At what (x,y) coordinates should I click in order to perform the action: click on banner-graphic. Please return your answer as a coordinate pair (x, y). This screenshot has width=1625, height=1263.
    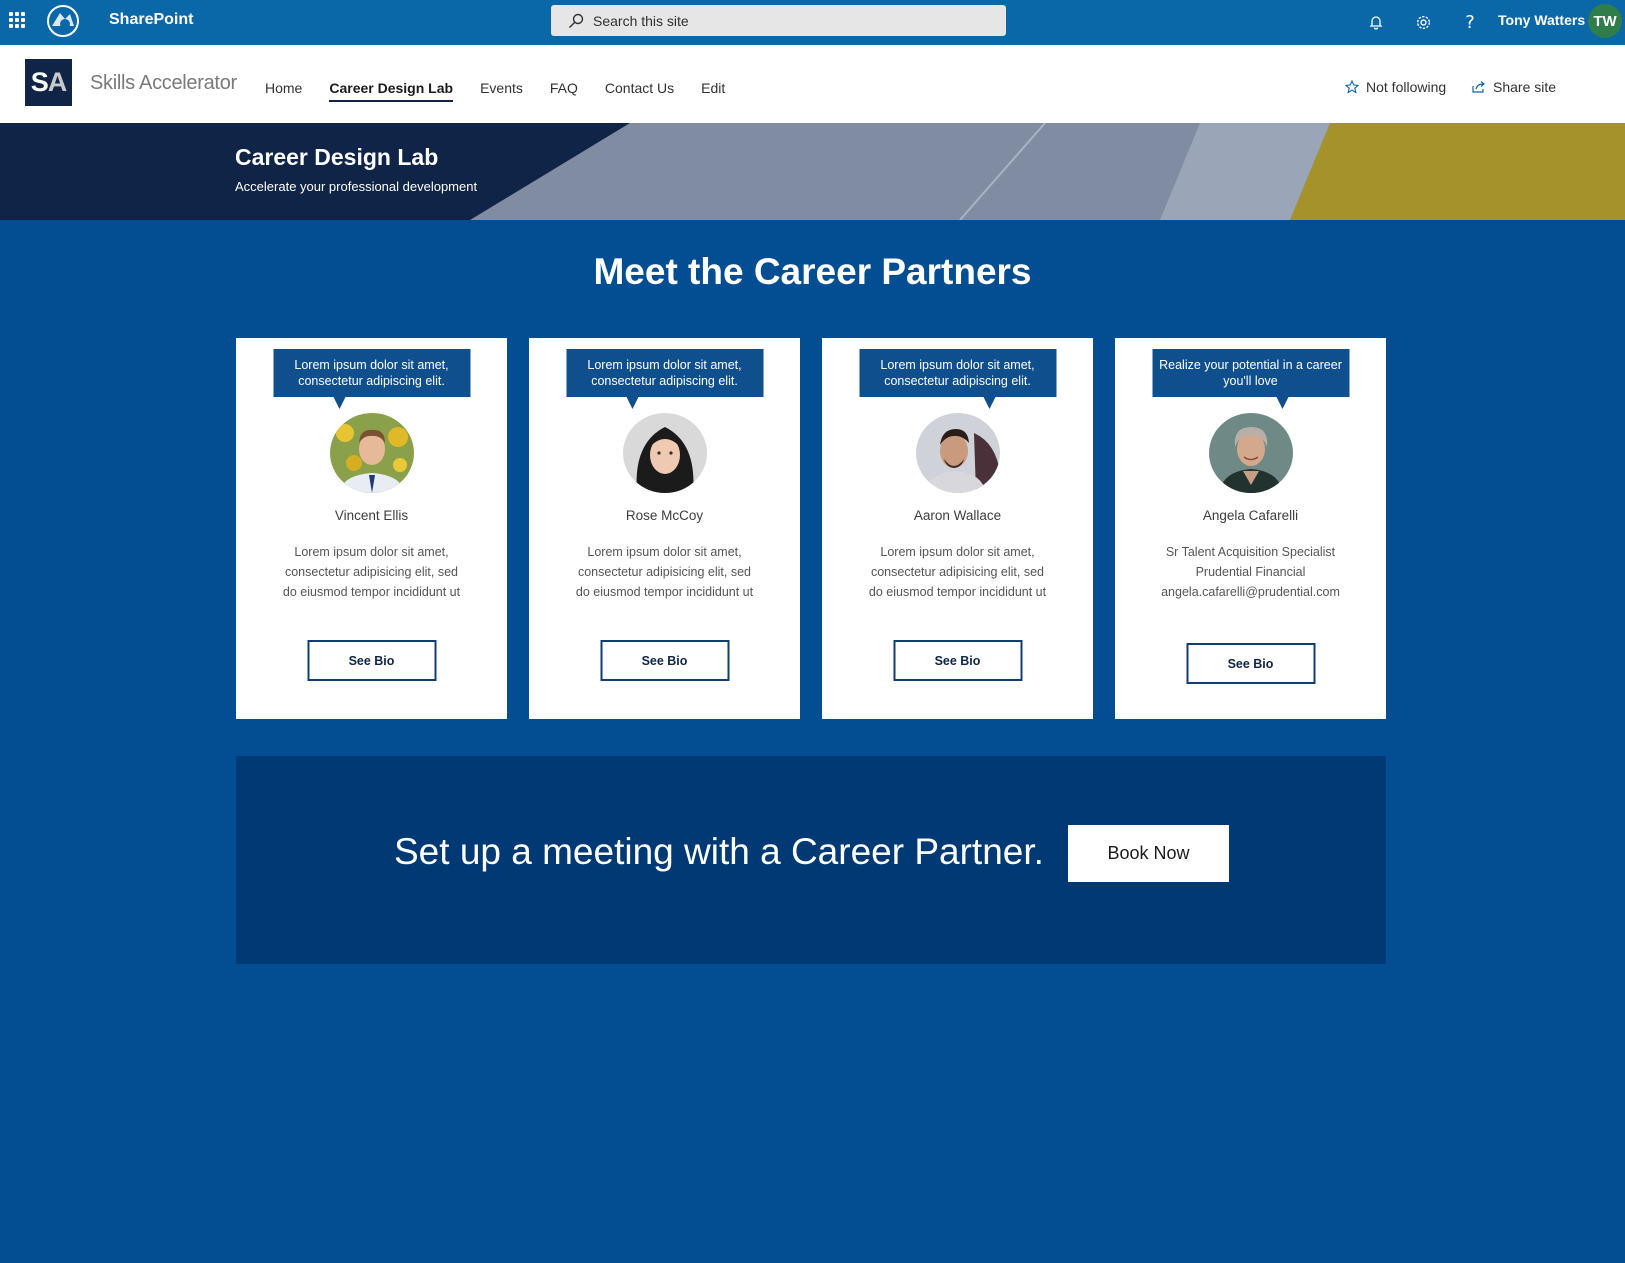
    Looking at the image, I should click on (812, 171).